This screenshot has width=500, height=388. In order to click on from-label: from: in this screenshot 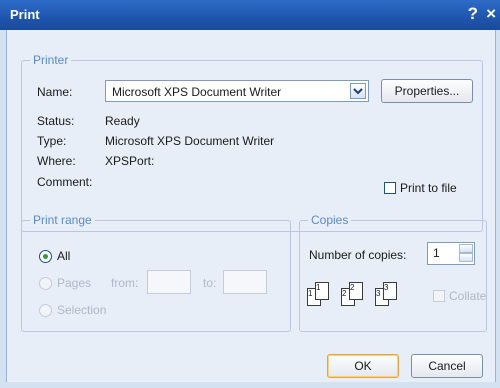, I will do `click(125, 283)`.